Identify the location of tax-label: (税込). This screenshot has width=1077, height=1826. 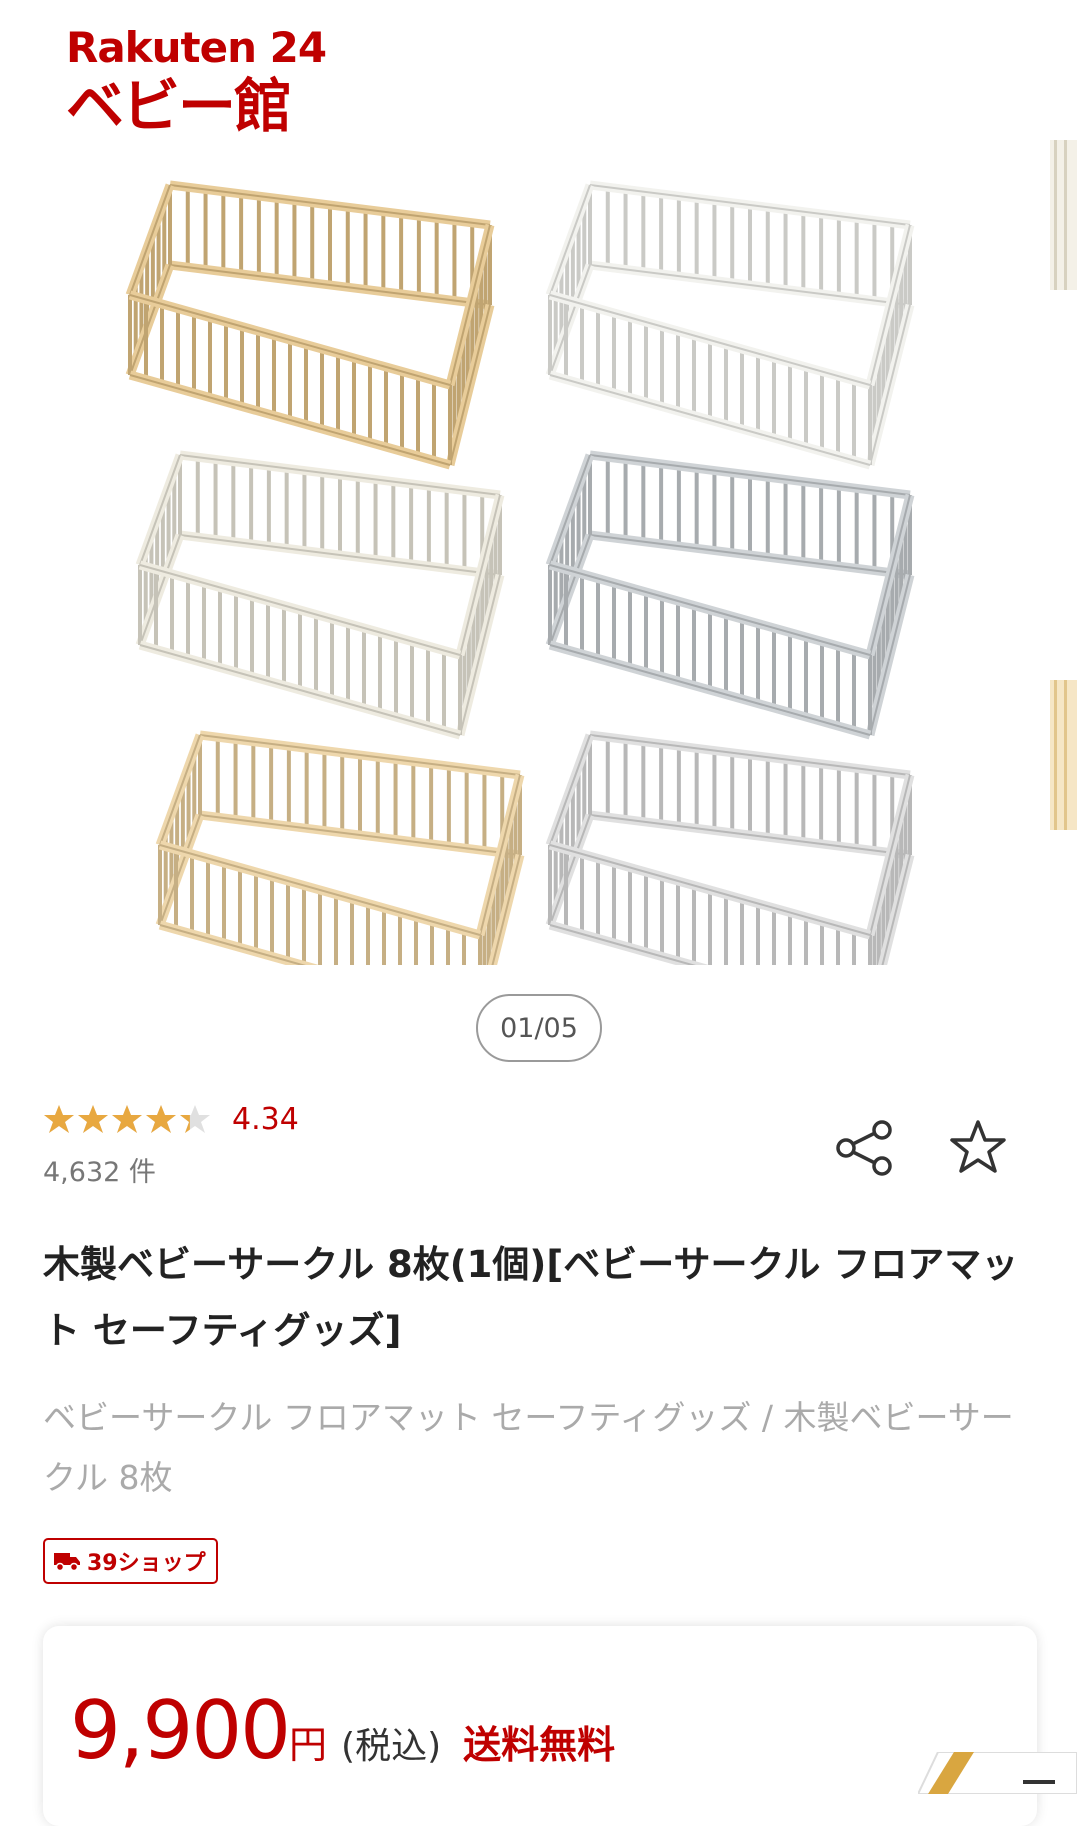
(391, 1746).